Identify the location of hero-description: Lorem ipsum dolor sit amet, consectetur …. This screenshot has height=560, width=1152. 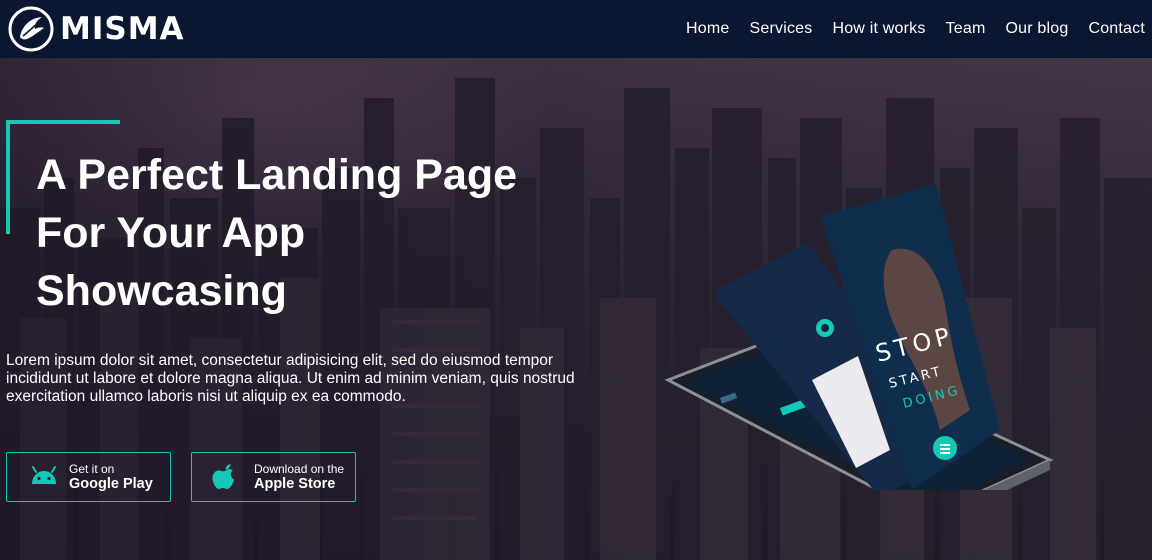
(290, 378).